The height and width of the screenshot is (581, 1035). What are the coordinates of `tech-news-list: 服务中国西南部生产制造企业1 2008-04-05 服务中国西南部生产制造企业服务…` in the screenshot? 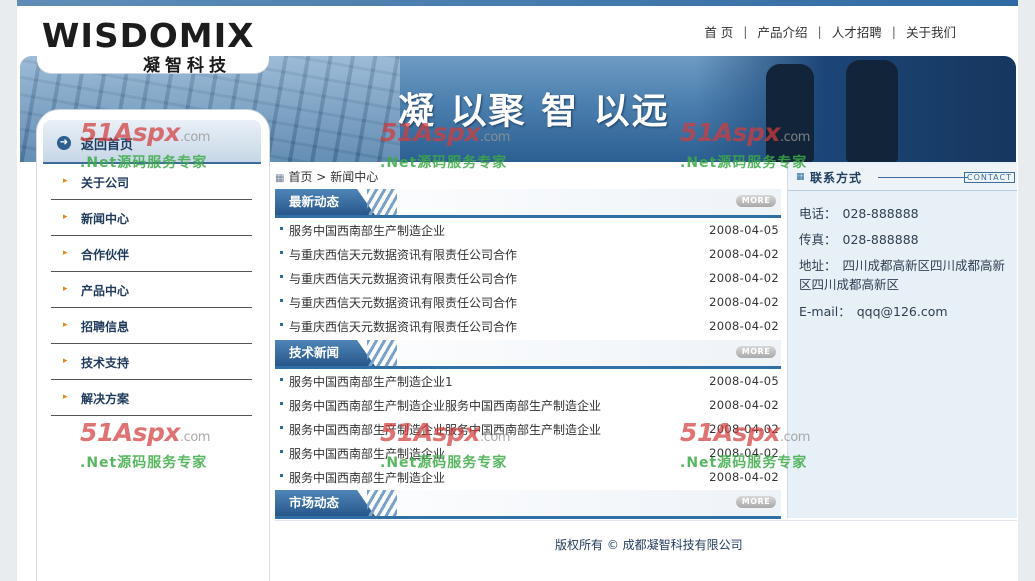 It's located at (528, 429).